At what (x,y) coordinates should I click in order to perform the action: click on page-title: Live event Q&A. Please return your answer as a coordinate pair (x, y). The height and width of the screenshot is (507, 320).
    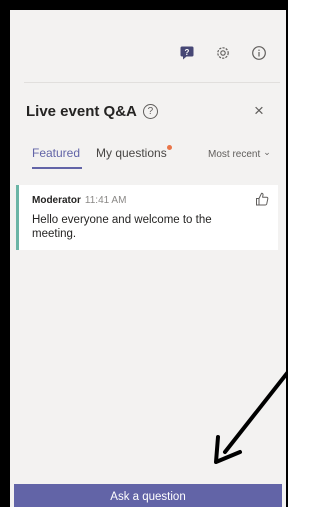
    Looking at the image, I should click on (81, 111).